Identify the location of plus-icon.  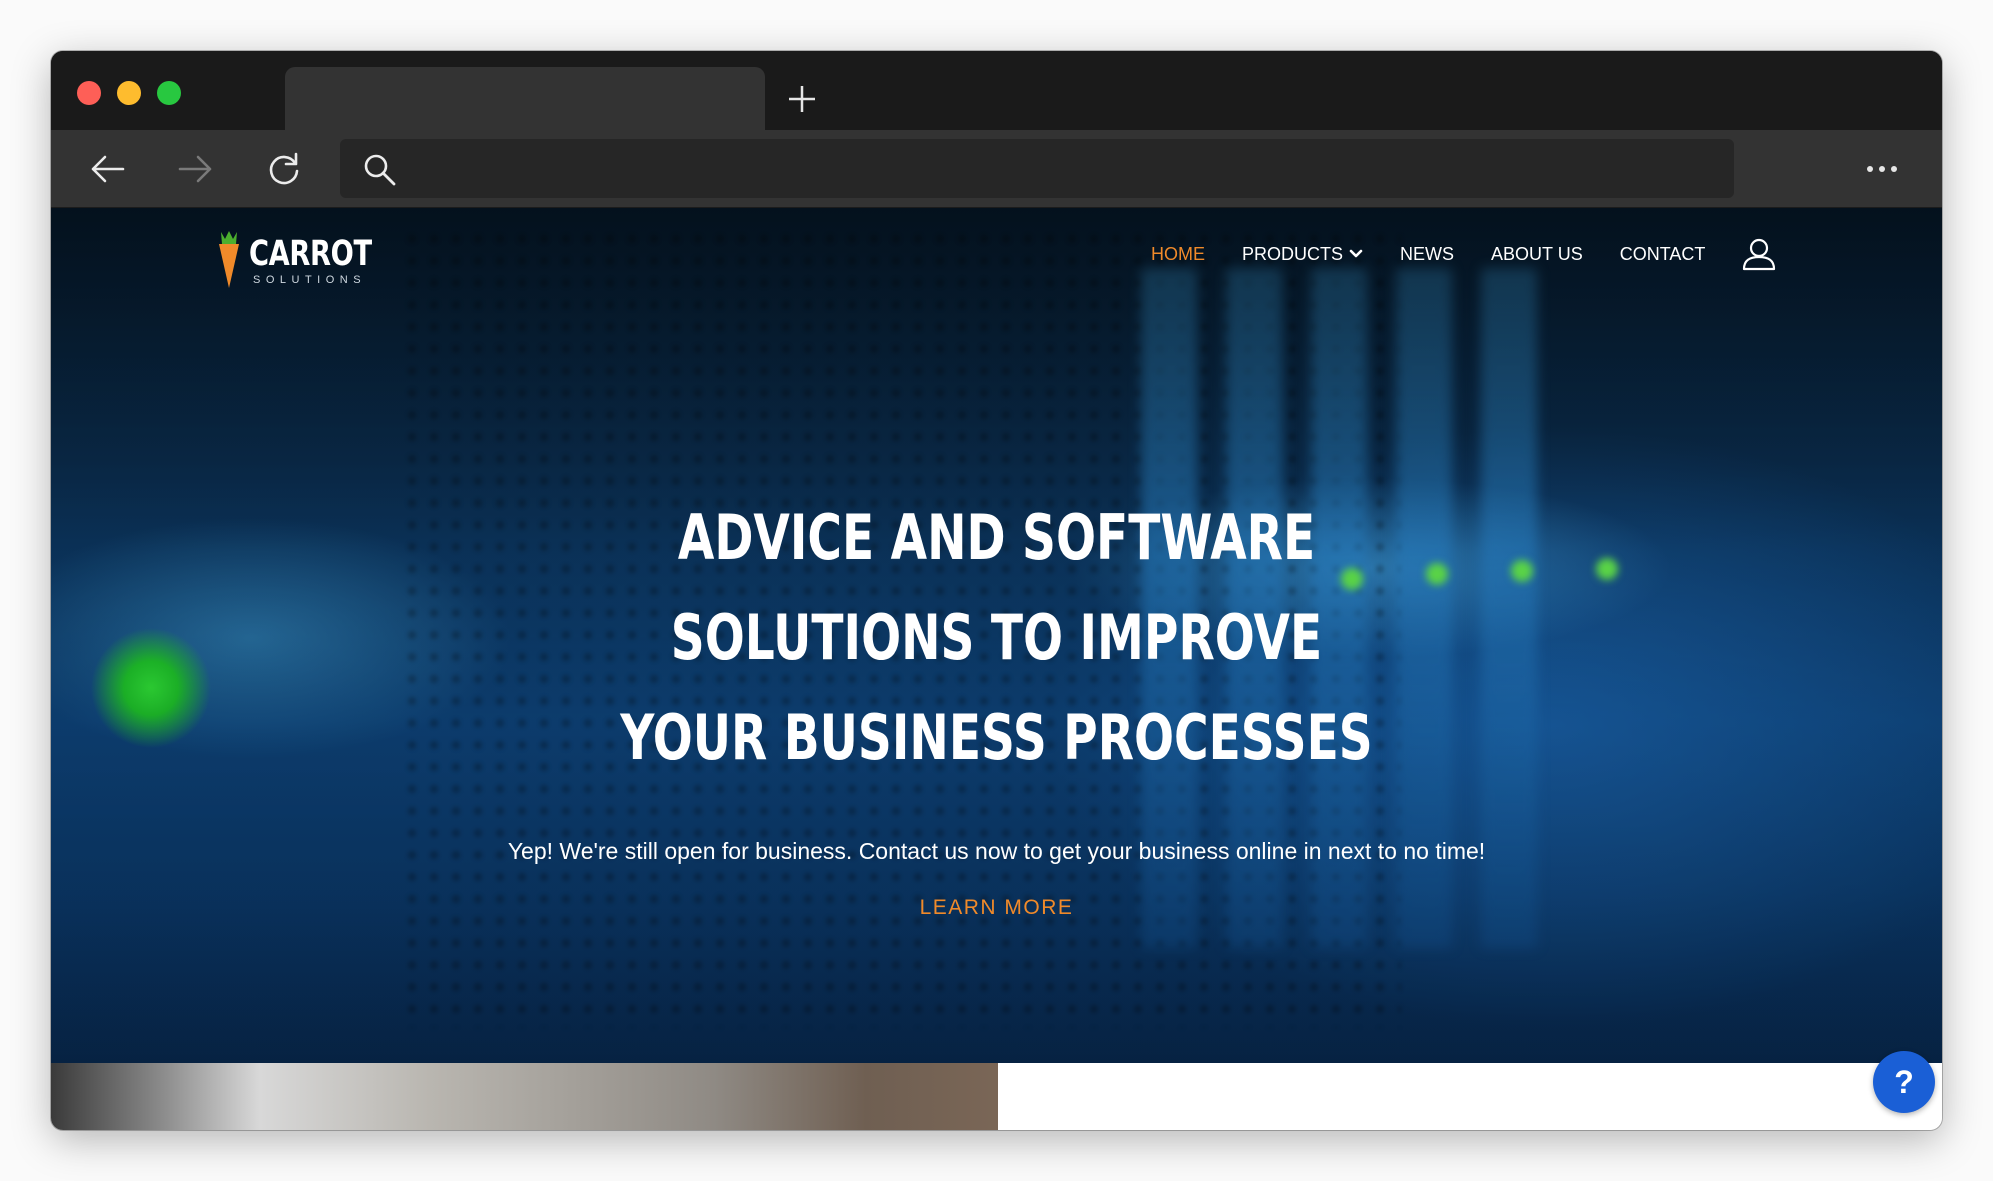
(802, 99).